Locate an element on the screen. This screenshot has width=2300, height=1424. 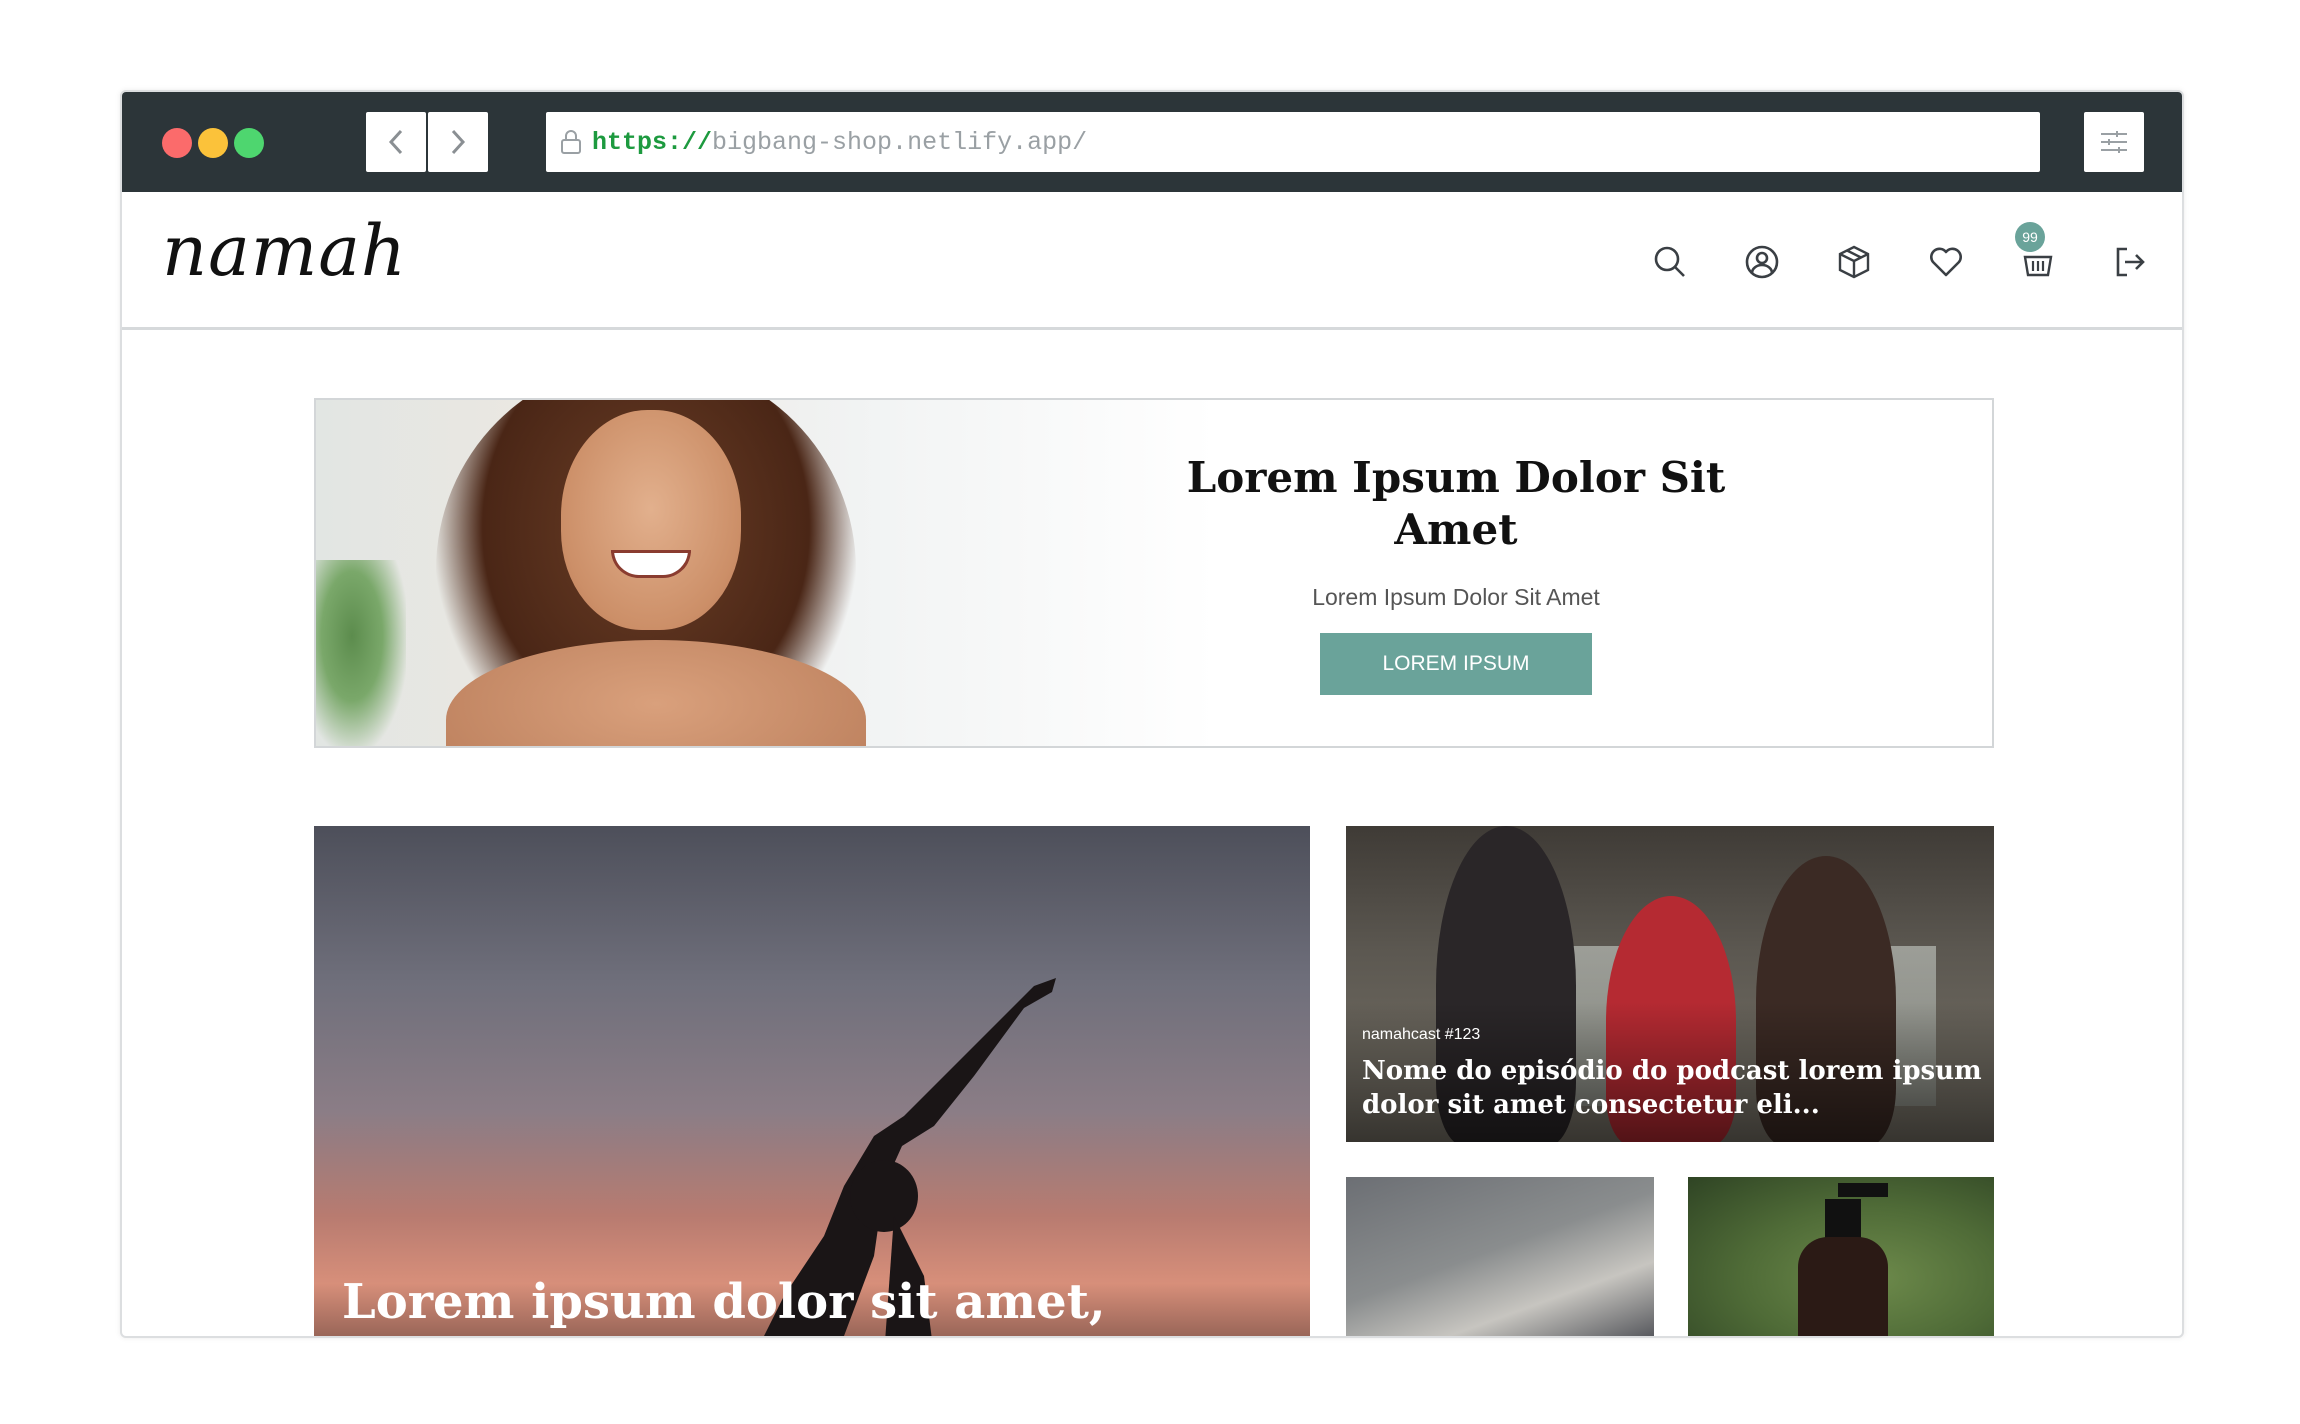
minimize-window-button is located at coordinates (213, 143).